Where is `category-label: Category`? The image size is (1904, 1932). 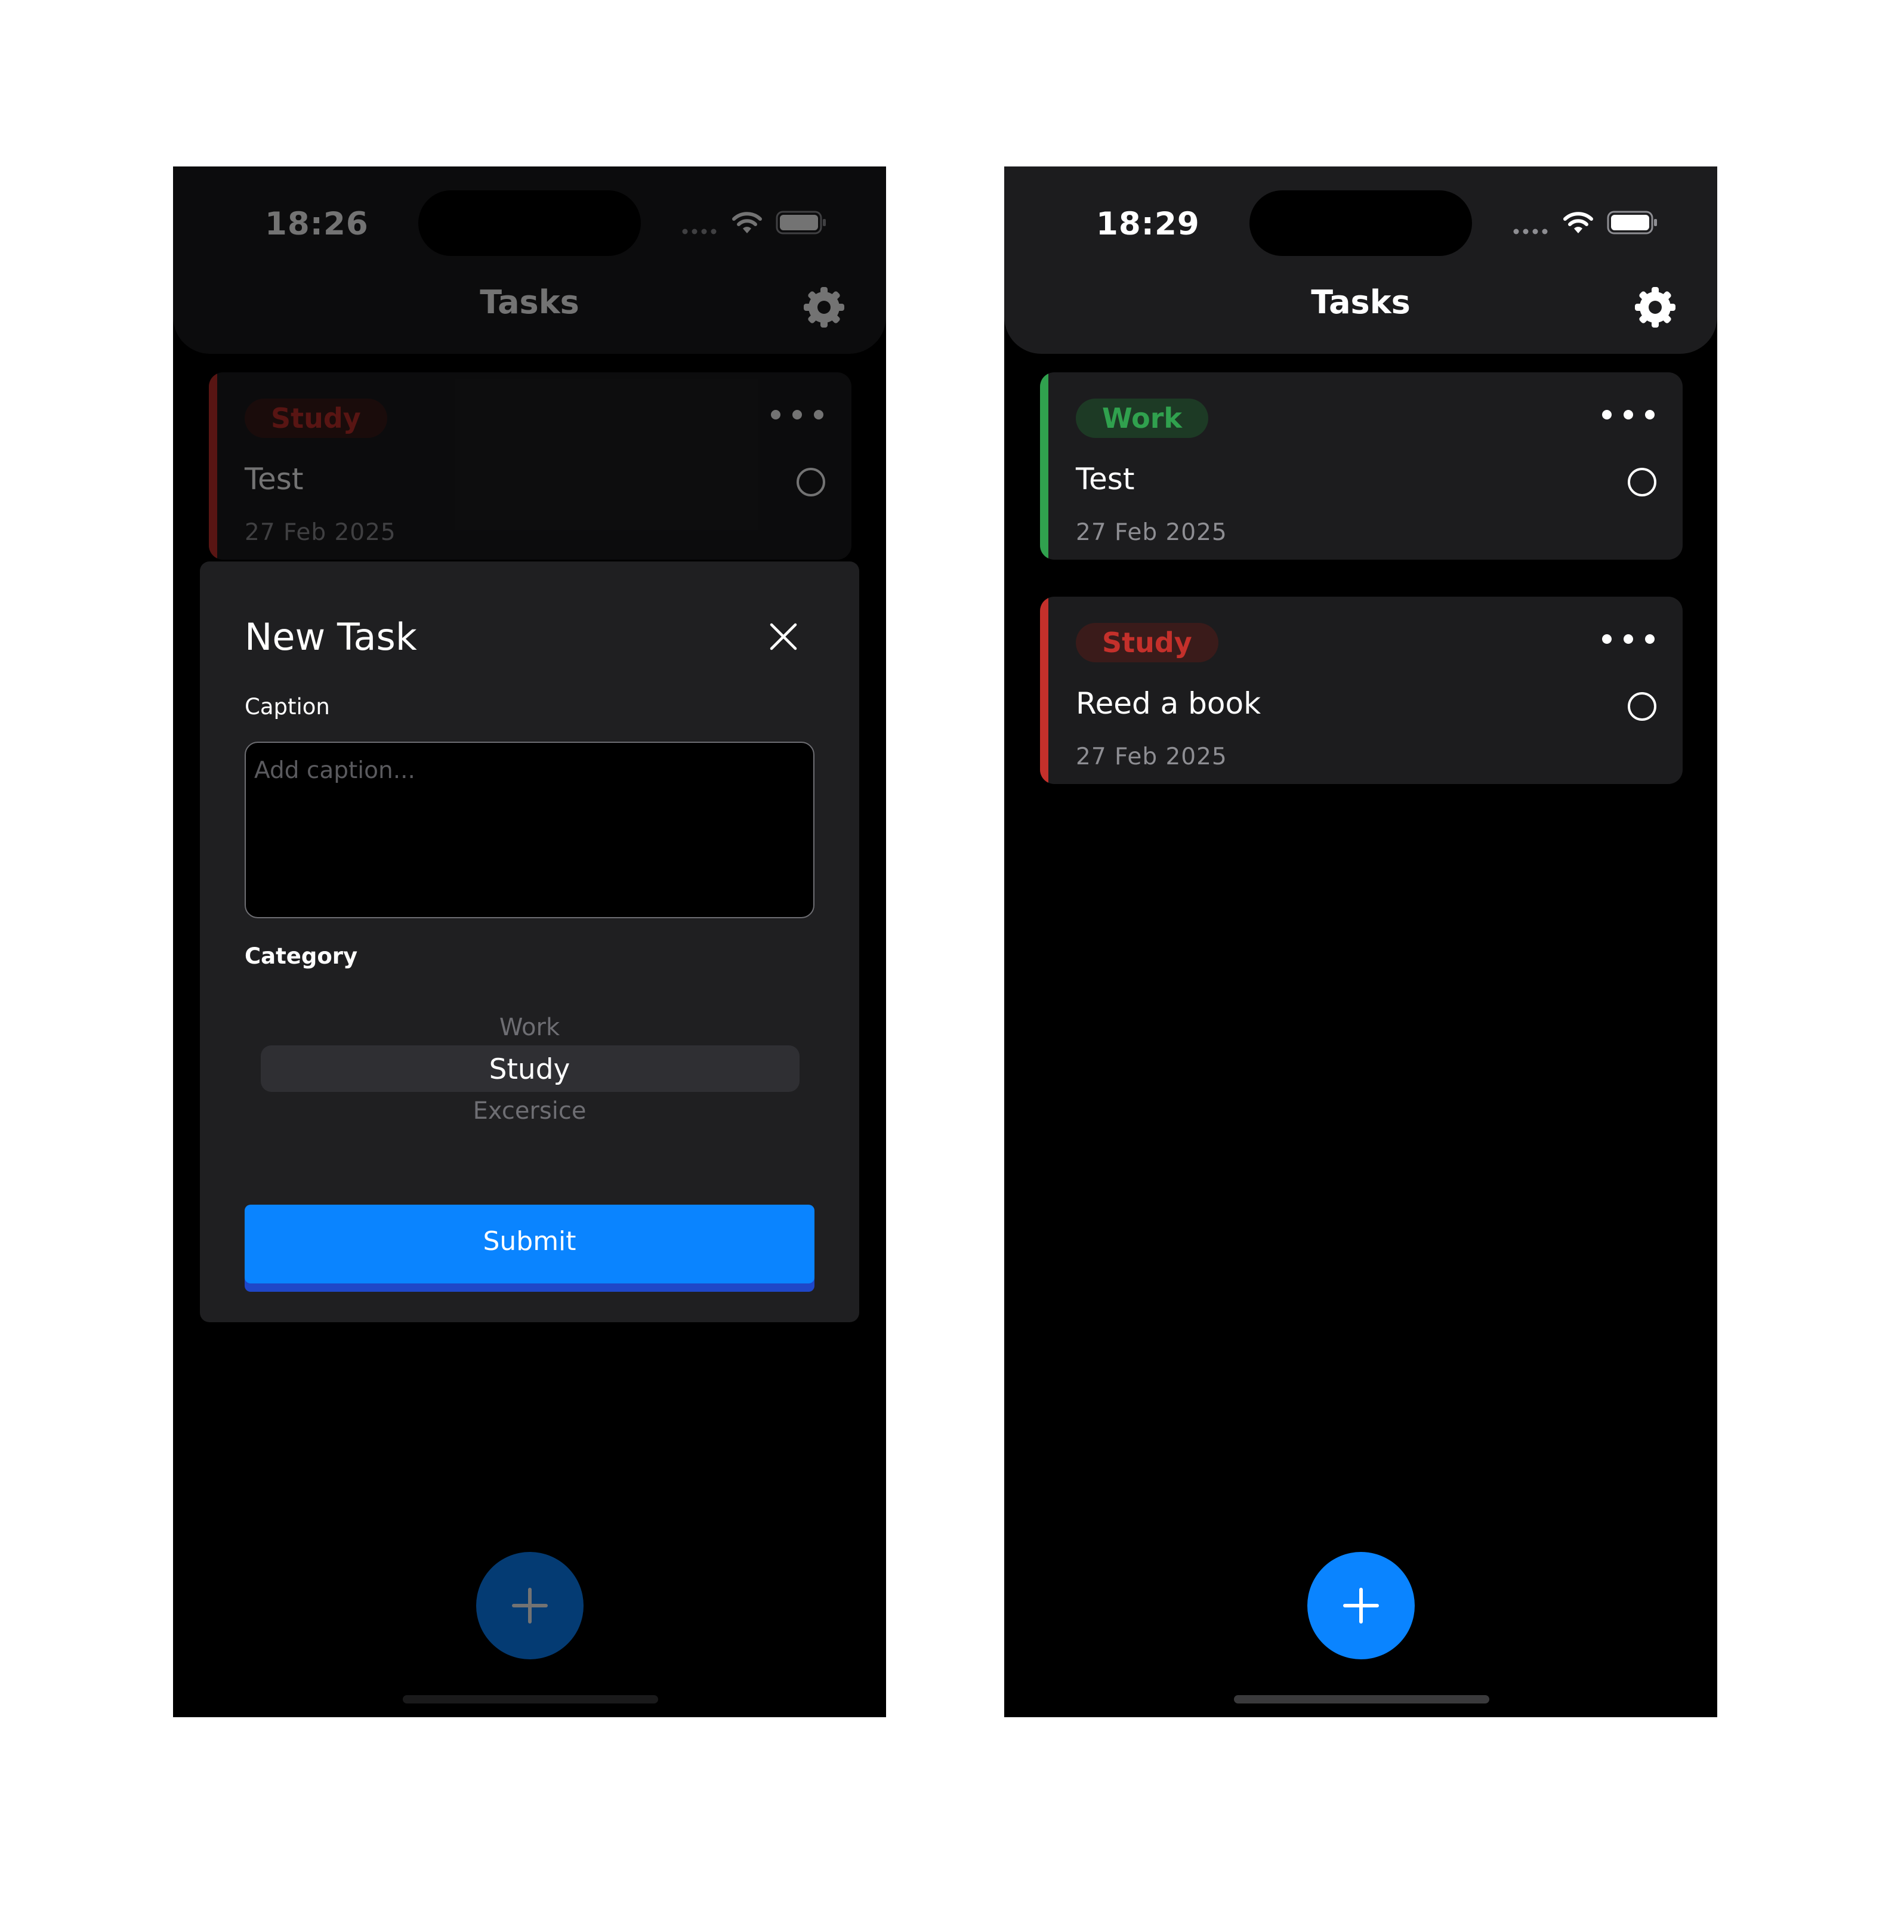
category-label: Category is located at coordinates (301, 956).